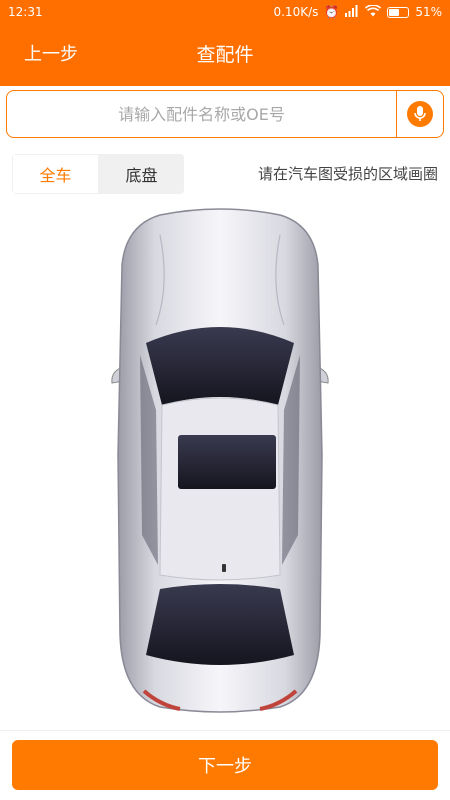 The image size is (450, 800). I want to click on microphone-icon, so click(420, 114).